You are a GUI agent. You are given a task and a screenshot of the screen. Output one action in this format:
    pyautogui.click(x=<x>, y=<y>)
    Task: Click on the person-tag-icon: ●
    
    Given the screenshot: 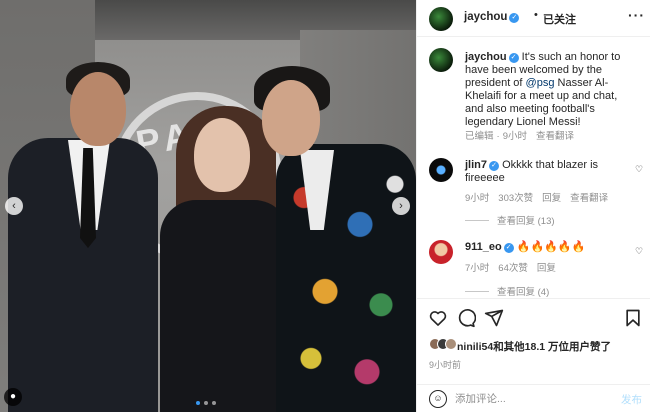 What is the action you would take?
    pyautogui.click(x=13, y=397)
    